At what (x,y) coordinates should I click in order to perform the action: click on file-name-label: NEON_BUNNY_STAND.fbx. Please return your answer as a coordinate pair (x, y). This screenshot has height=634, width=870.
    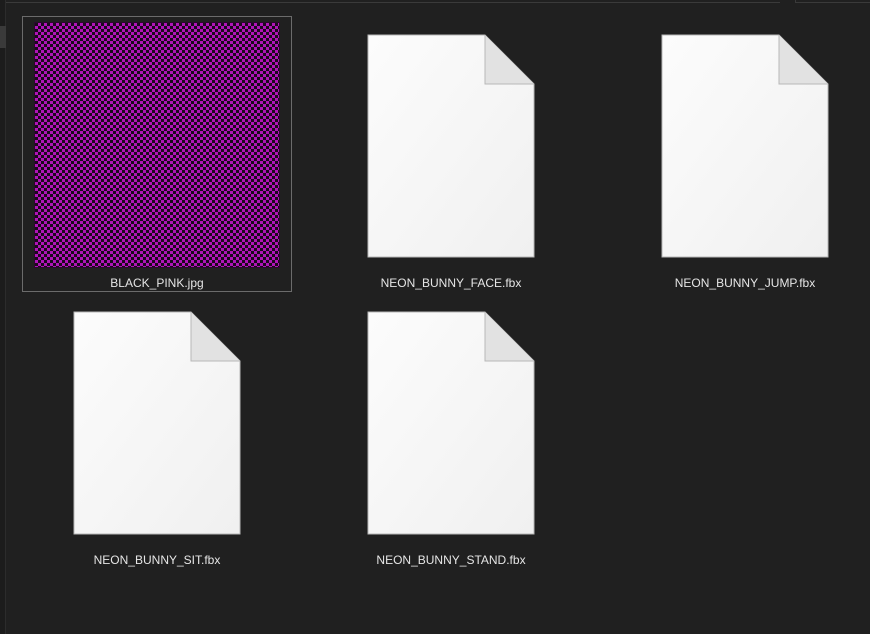
    Looking at the image, I should click on (451, 560).